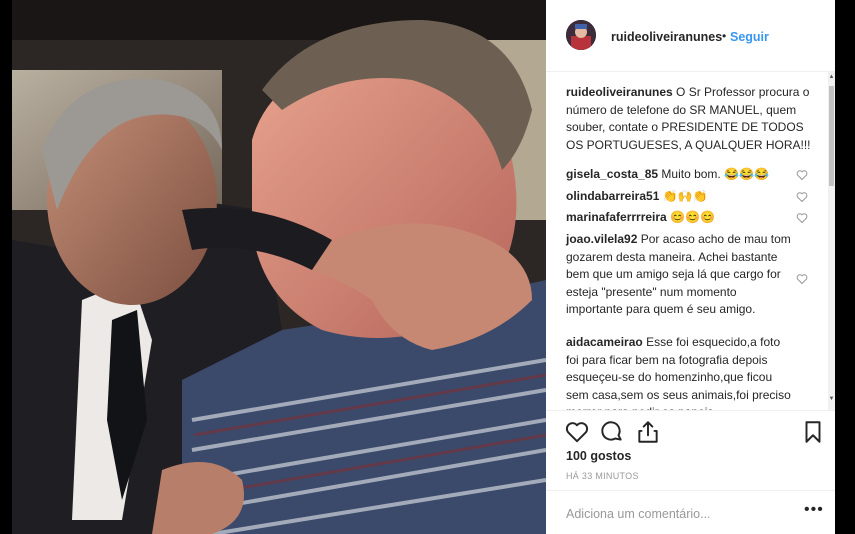 The width and height of the screenshot is (855, 534). I want to click on list-item: gisela_costa_85 Muito bom. 😂😂😂, so click(686, 175).